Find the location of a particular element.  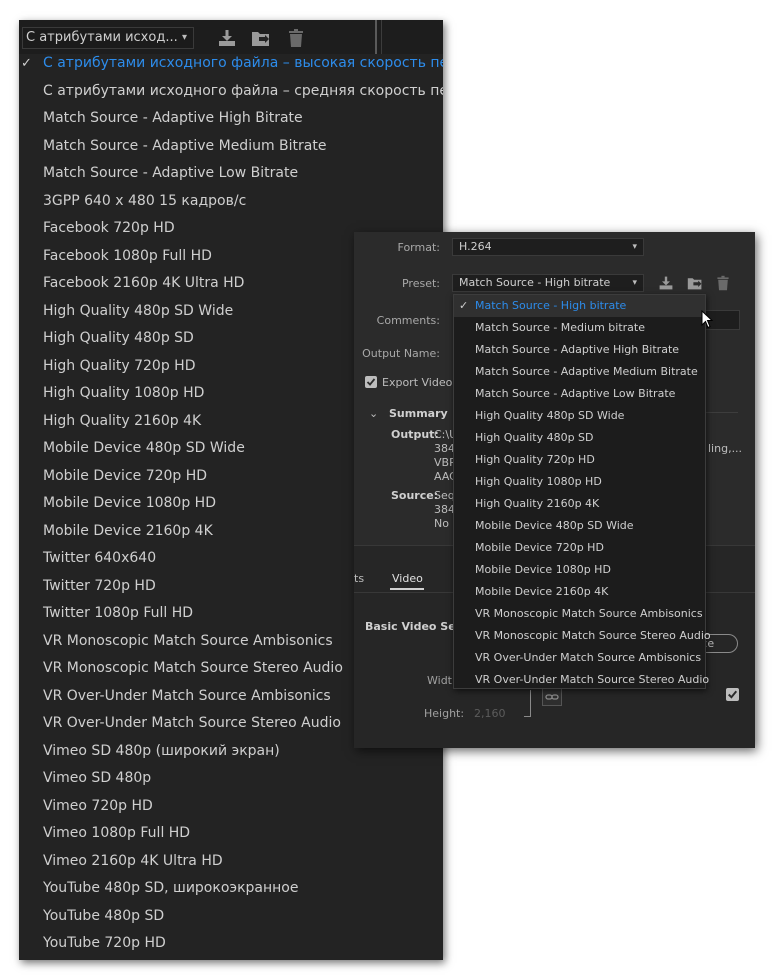

preset-list-item-label: YouTube 720p HD is located at coordinates (104, 943).